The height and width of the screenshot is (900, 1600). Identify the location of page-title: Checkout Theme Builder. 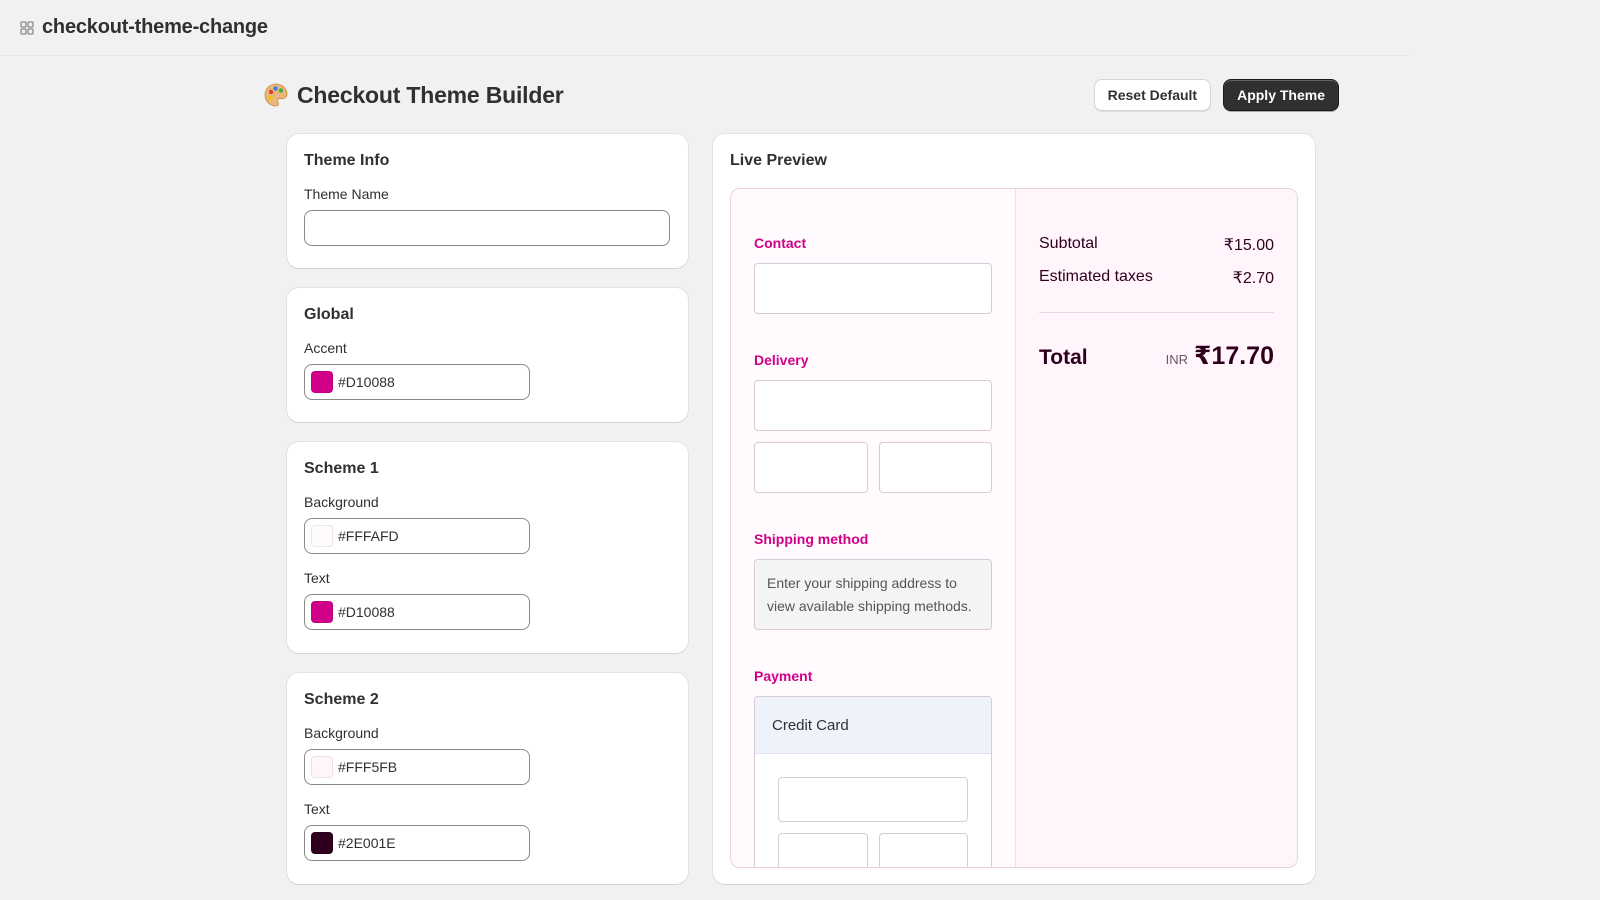
(413, 95).